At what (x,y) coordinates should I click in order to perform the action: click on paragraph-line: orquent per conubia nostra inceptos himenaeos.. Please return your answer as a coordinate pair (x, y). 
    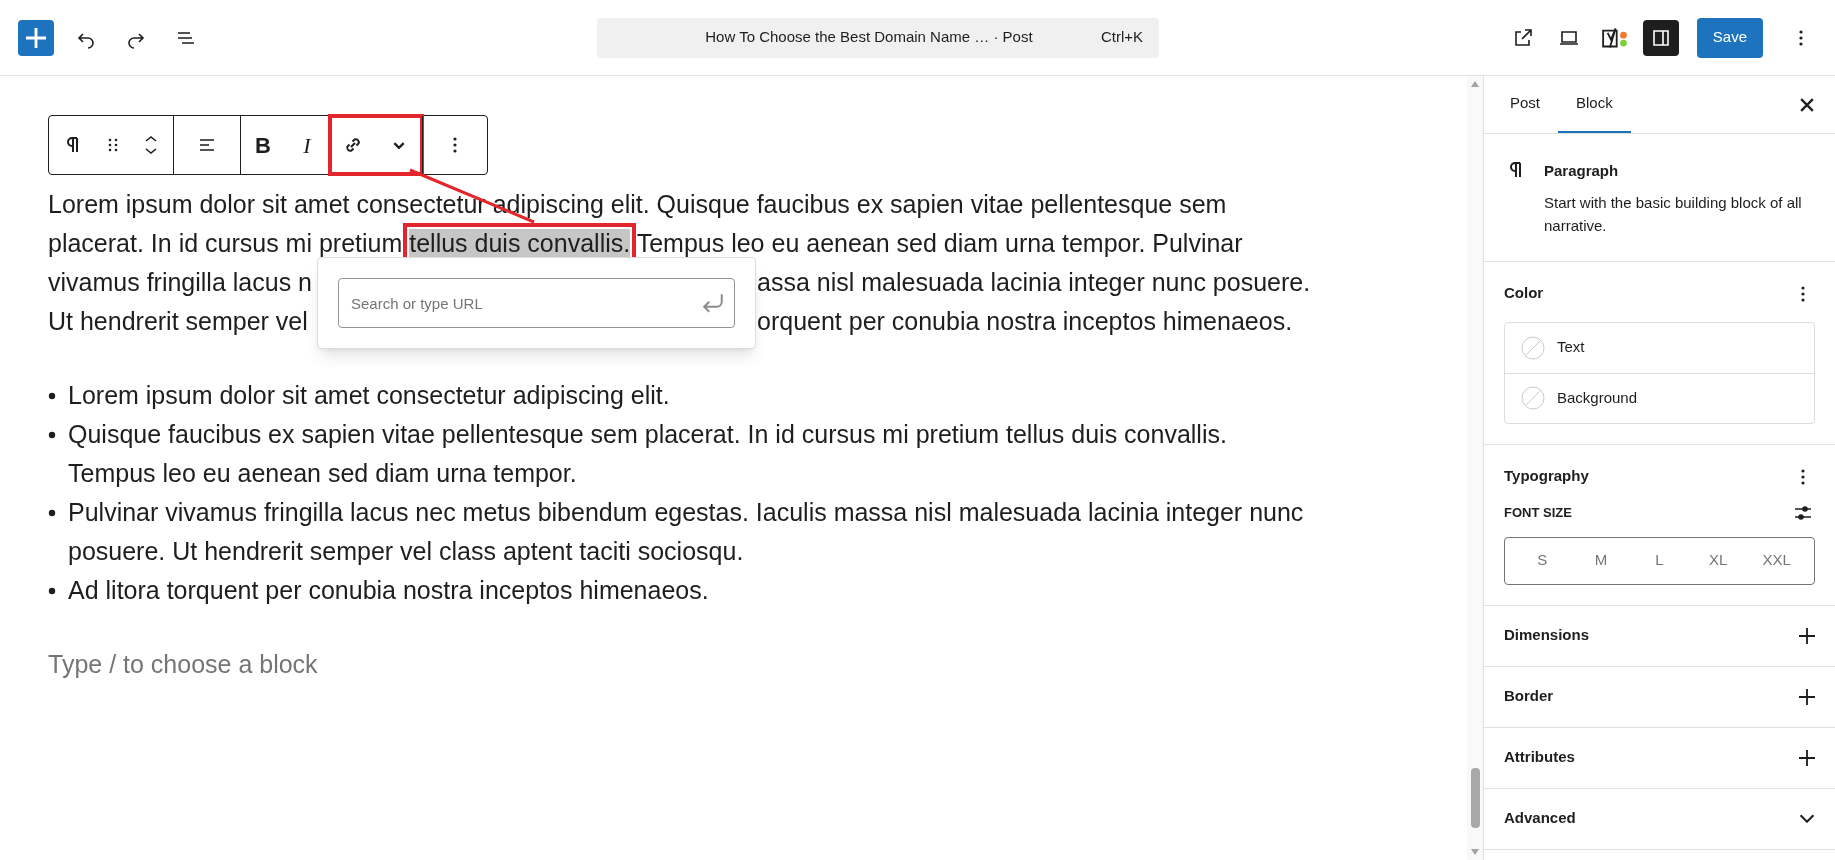
    Looking at the image, I should click on (1025, 321).